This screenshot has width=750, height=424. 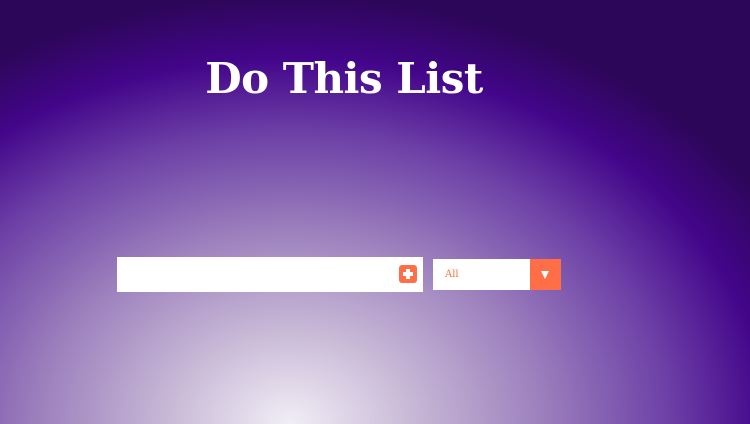 I want to click on add-todo-button, so click(x=408, y=274).